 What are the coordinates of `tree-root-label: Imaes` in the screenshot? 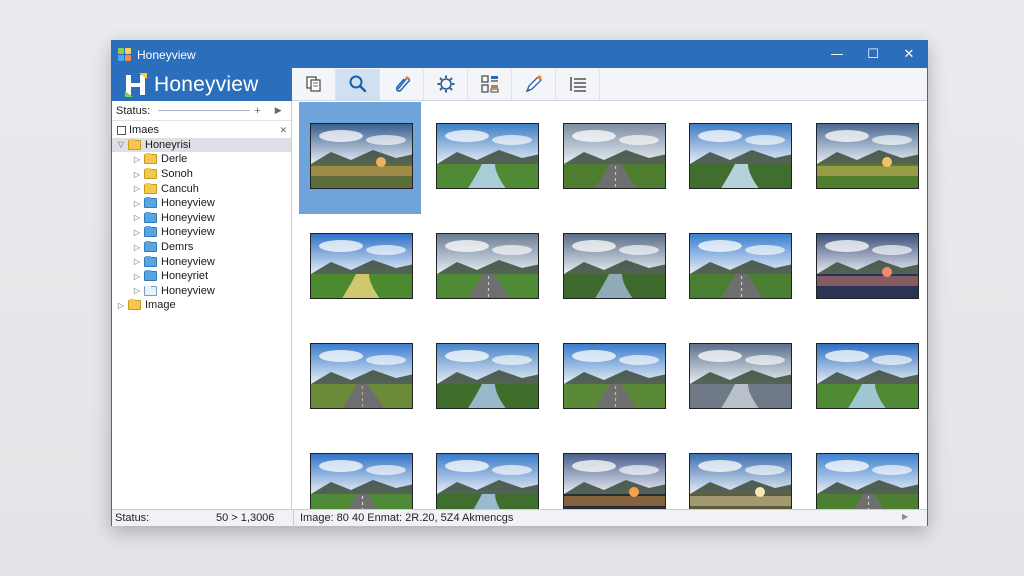 It's located at (144, 130).